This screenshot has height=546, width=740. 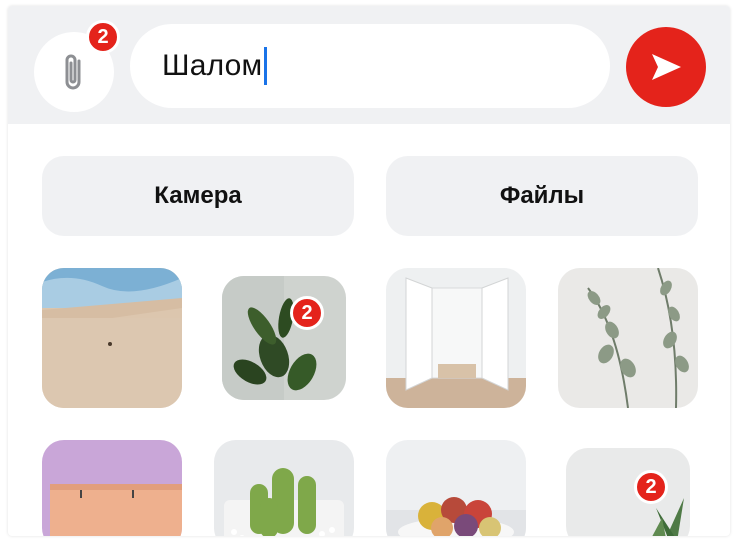 I want to click on gallery-item-plant, so click(x=284, y=338).